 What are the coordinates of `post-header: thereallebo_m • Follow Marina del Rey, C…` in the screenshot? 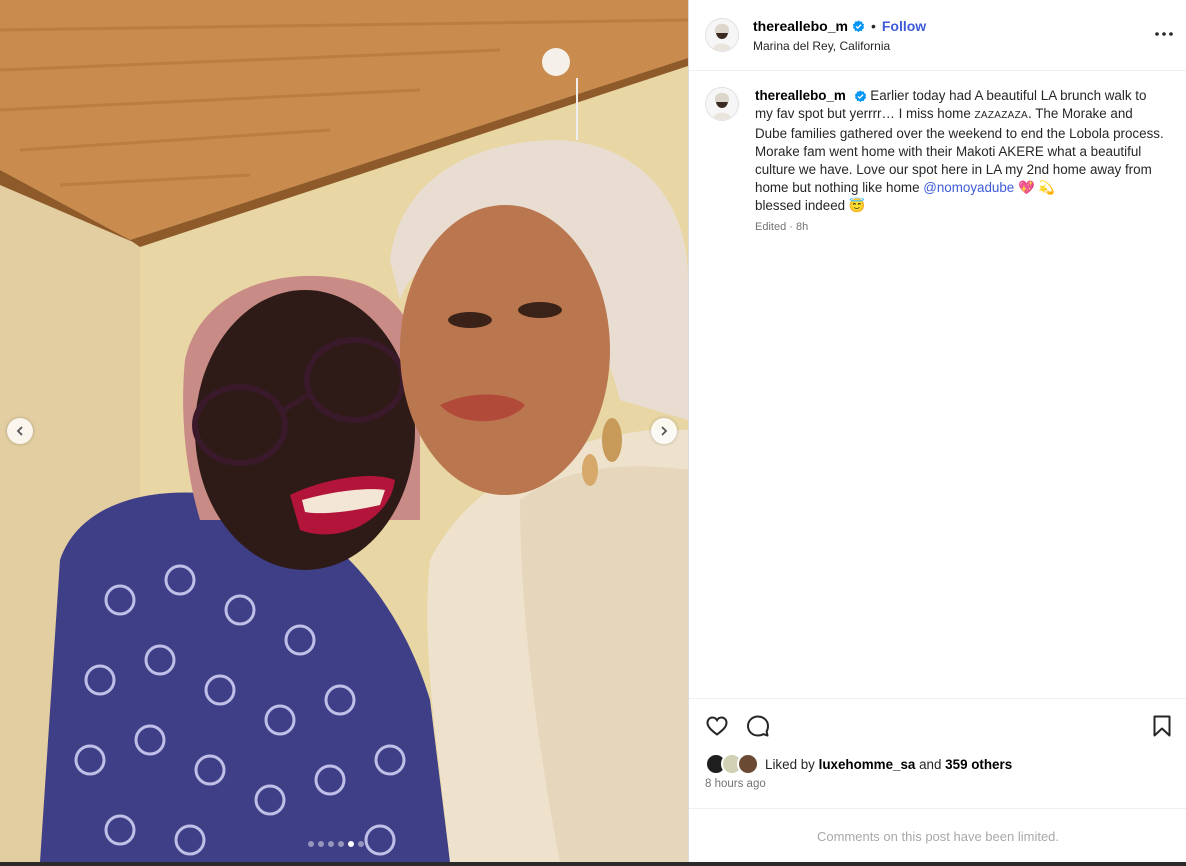 It's located at (937, 35).